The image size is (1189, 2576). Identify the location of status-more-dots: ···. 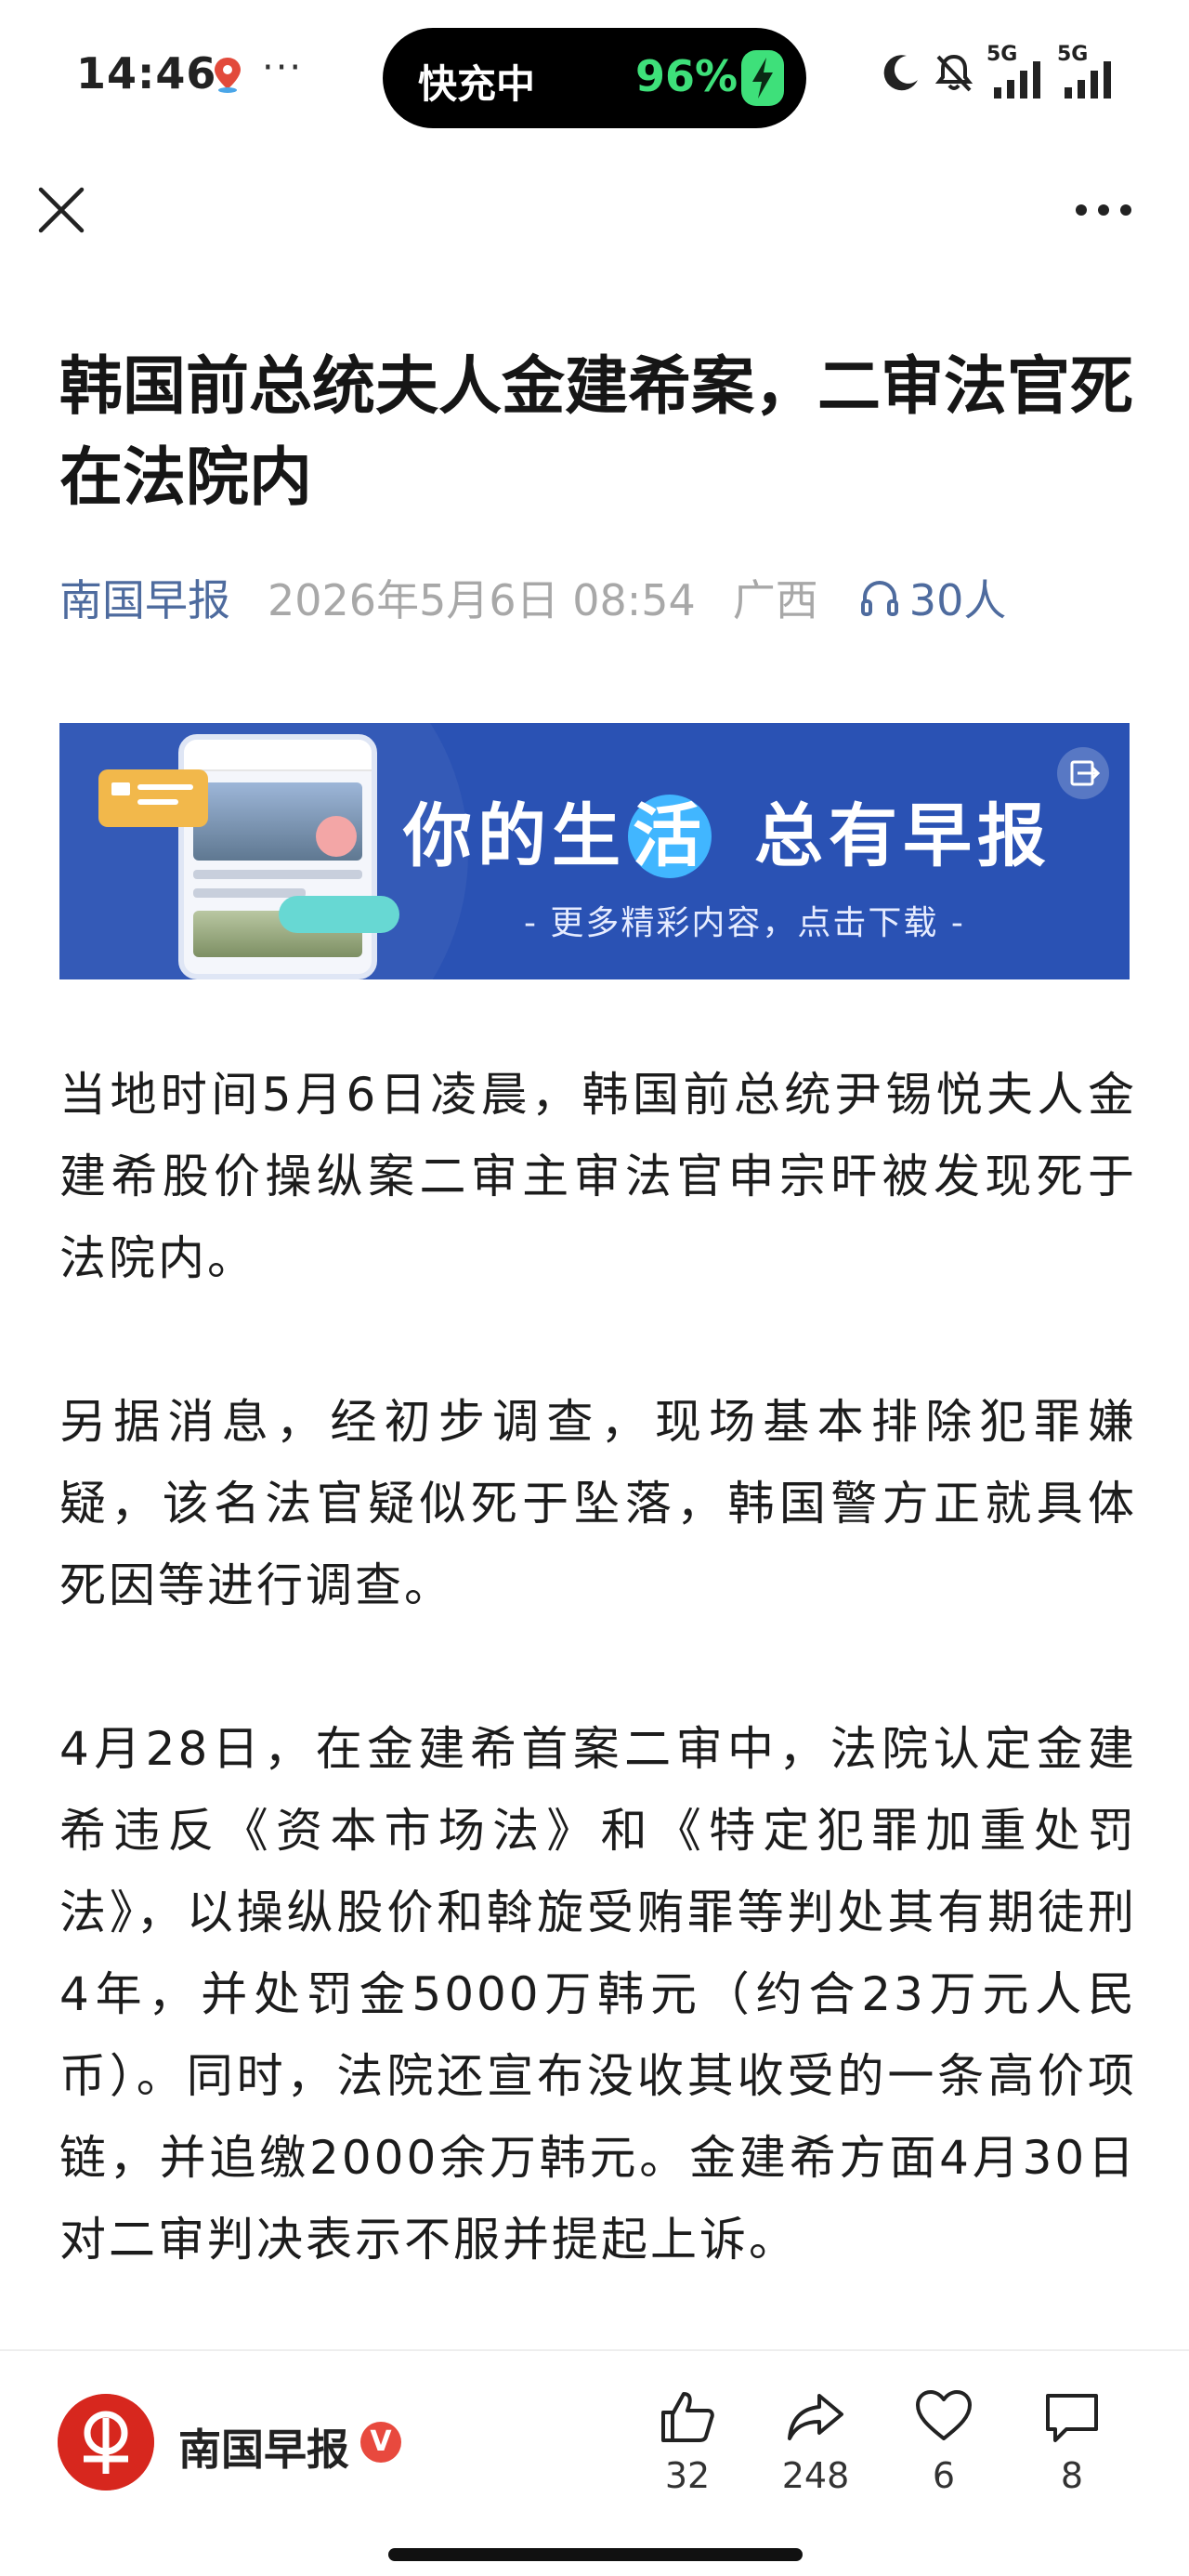
(283, 67).